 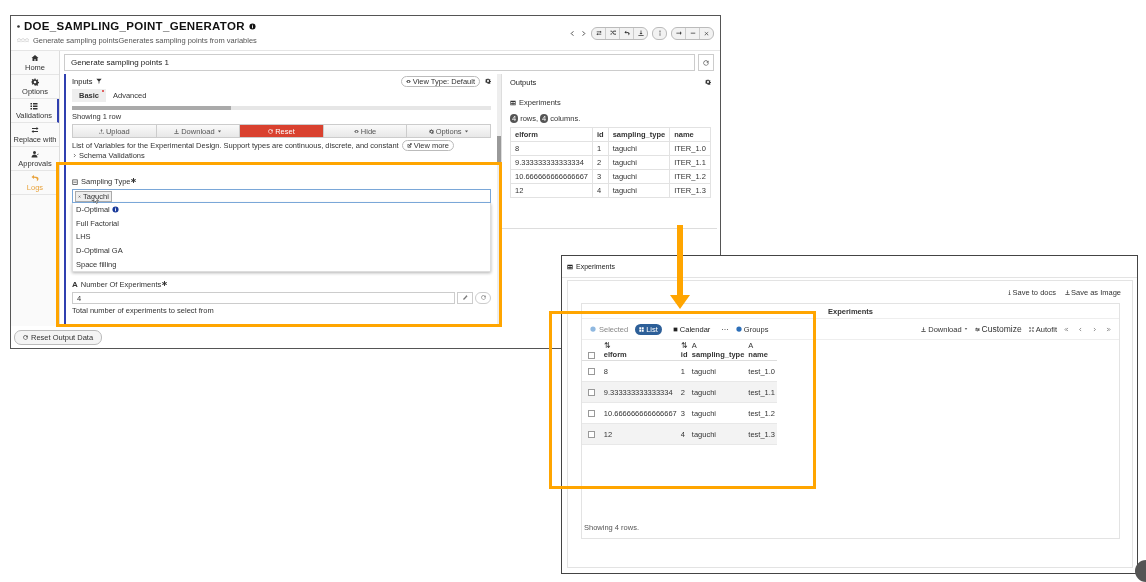 I want to click on select-all-checkbox, so click(x=592, y=355).